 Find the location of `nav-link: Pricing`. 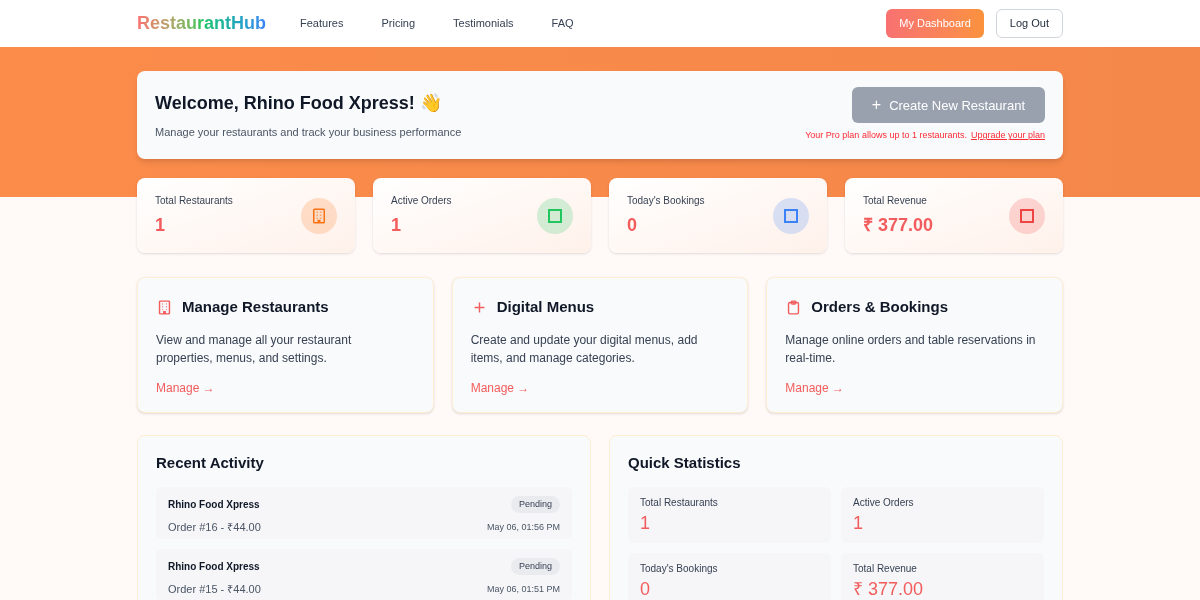

nav-link: Pricing is located at coordinates (398, 23).